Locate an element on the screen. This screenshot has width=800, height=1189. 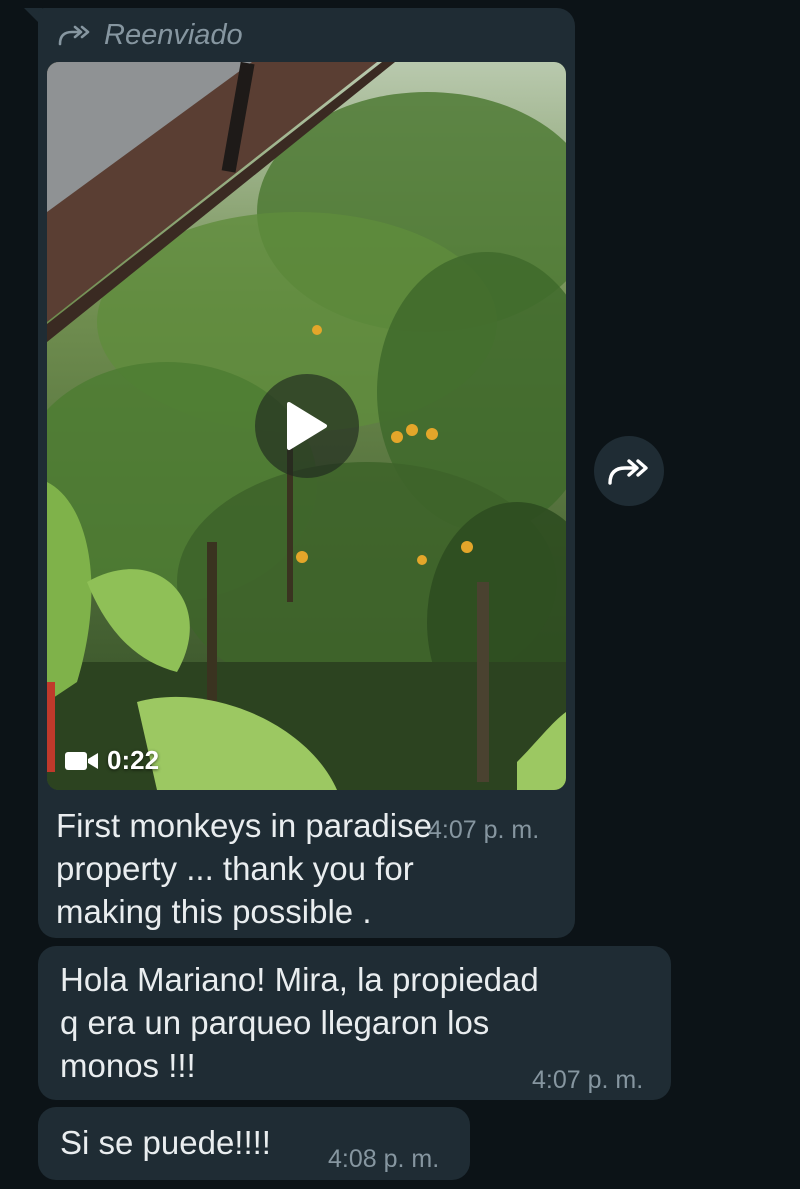
forwarded-header: Reenviado is located at coordinates (150, 34).